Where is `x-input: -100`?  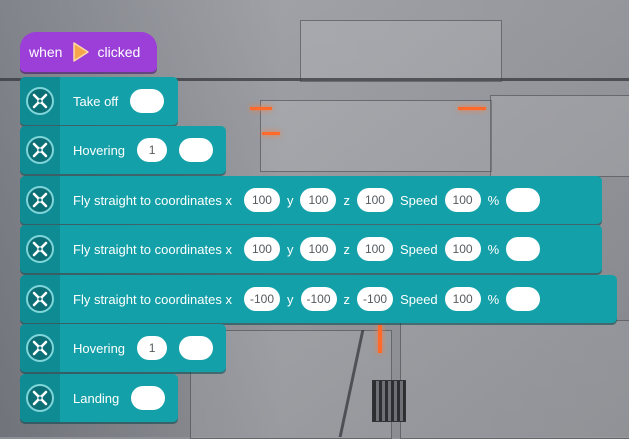 x-input: -100 is located at coordinates (261, 299).